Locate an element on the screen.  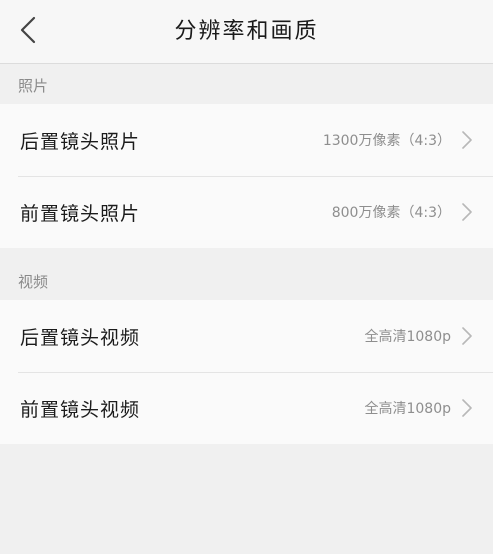
rear-camera-photo-row: 后置镜头照片 1300万像素（4:3） is located at coordinates (246, 140).